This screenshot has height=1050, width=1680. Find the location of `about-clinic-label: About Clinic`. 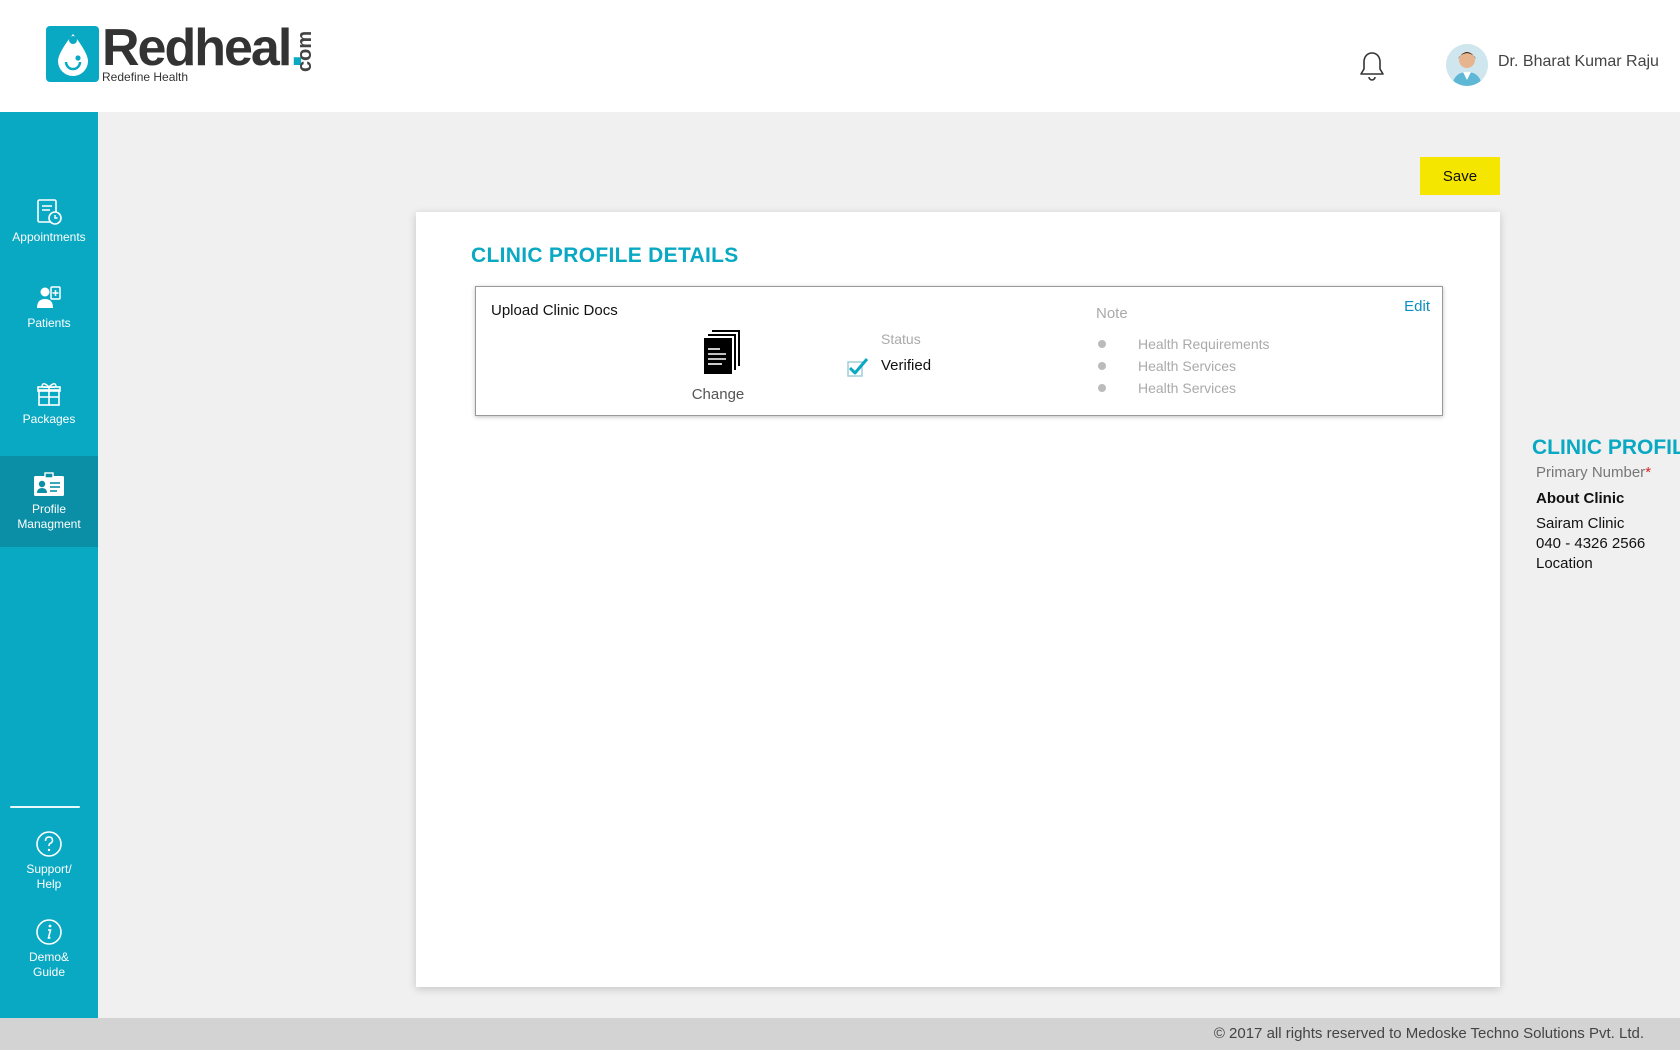

about-clinic-label: About Clinic is located at coordinates (1580, 498).